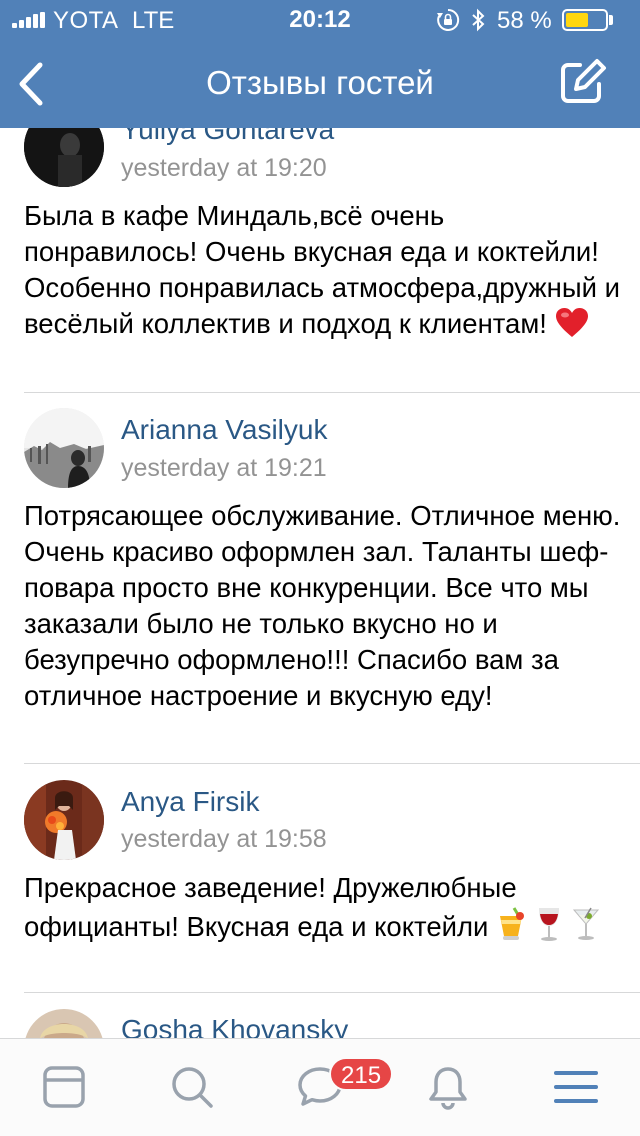 Image resolution: width=640 pixels, height=1136 pixels. What do you see at coordinates (448, 20) in the screenshot?
I see `orientation-lock-icon` at bounding box center [448, 20].